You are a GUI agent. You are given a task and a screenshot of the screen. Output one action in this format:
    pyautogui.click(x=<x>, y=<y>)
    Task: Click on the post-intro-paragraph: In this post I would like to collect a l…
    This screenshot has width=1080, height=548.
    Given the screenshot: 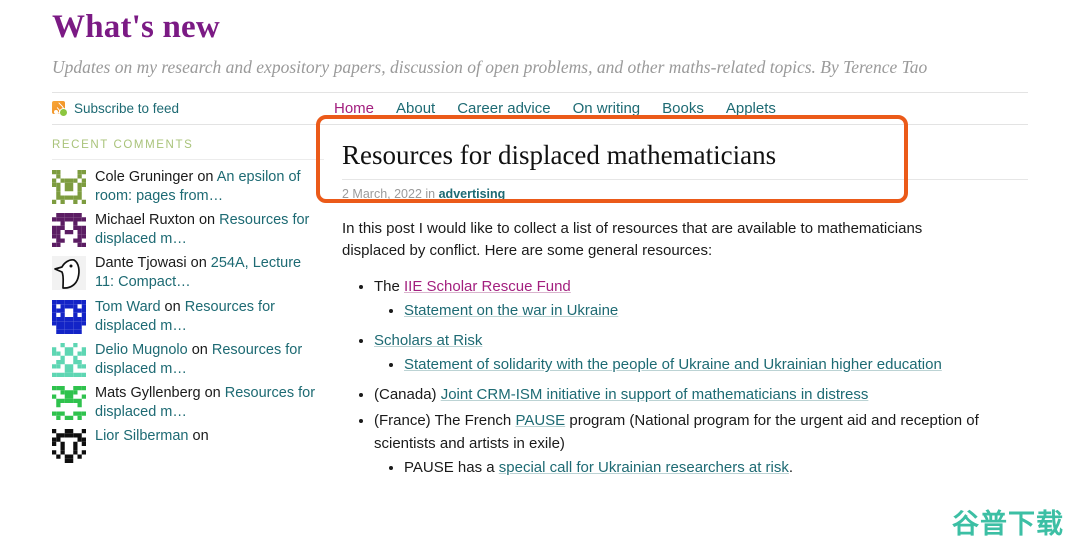 What is the action you would take?
    pyautogui.click(x=632, y=240)
    